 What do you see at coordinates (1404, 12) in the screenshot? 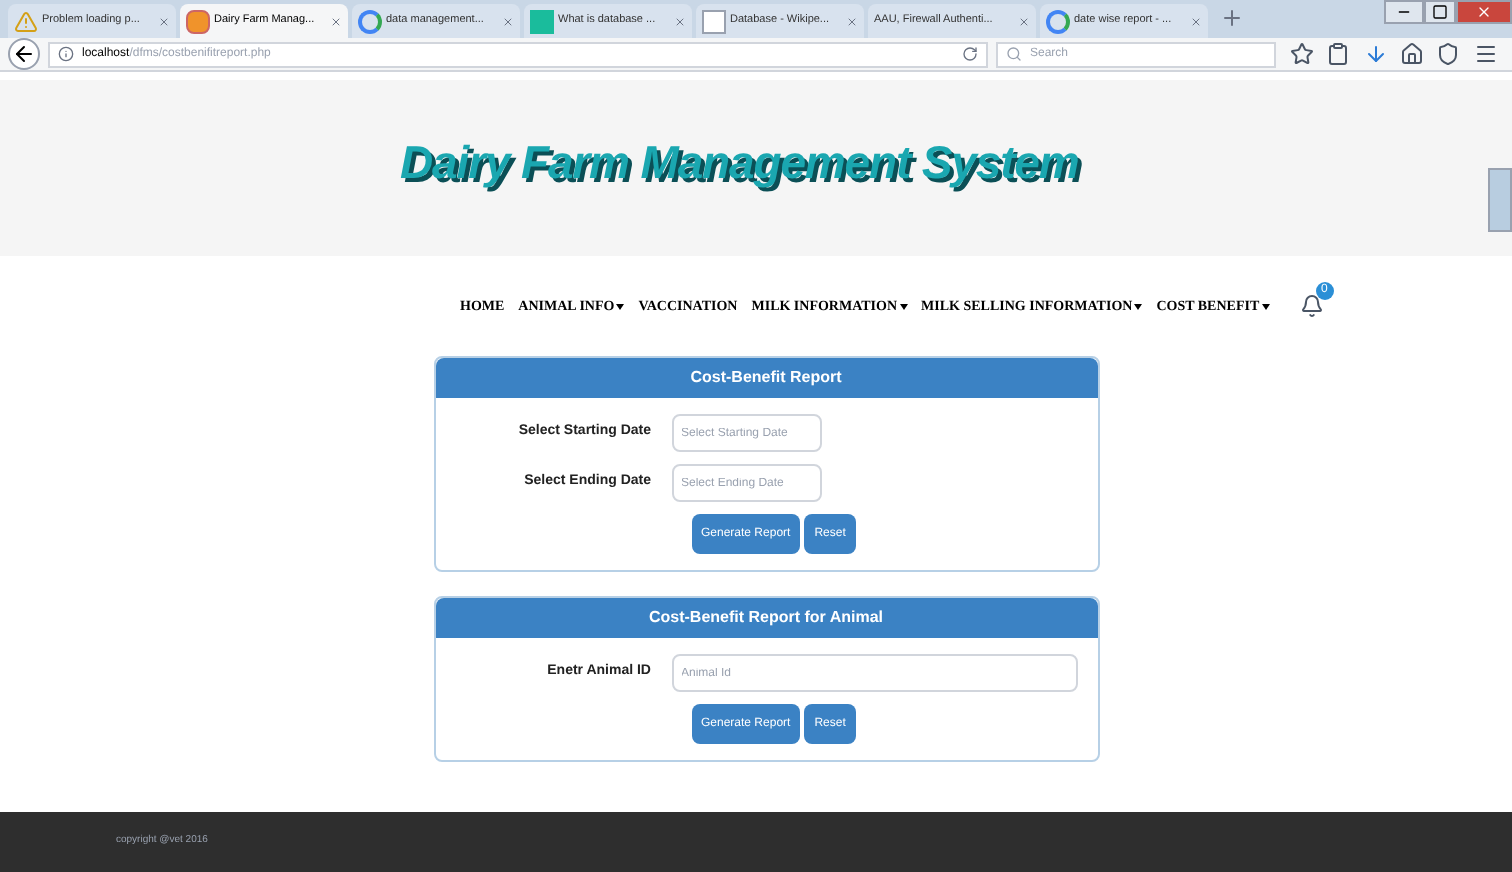
I see `minimize-button` at bounding box center [1404, 12].